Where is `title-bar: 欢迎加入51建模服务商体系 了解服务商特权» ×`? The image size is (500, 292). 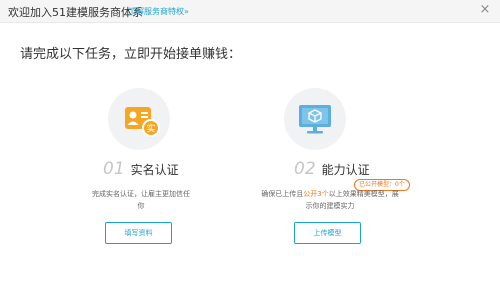 title-bar: 欢迎加入51建模服务商体系 了解服务商特权» × is located at coordinates (250, 11).